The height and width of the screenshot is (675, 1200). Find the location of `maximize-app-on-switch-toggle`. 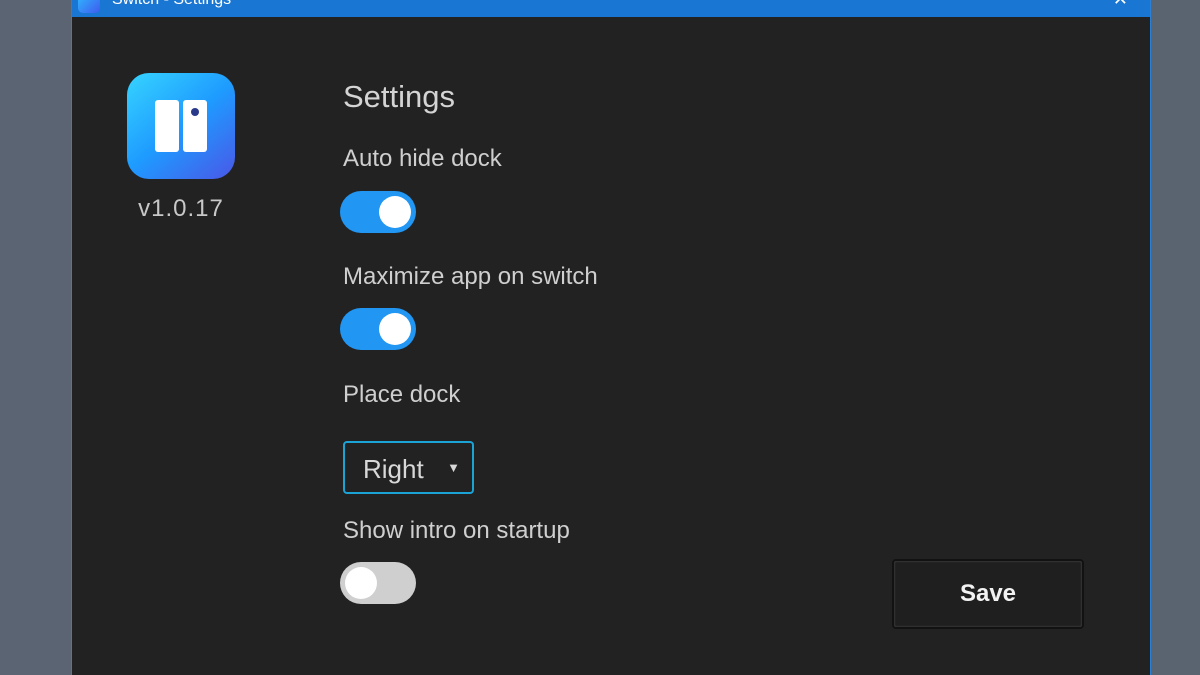

maximize-app-on-switch-toggle is located at coordinates (378, 329).